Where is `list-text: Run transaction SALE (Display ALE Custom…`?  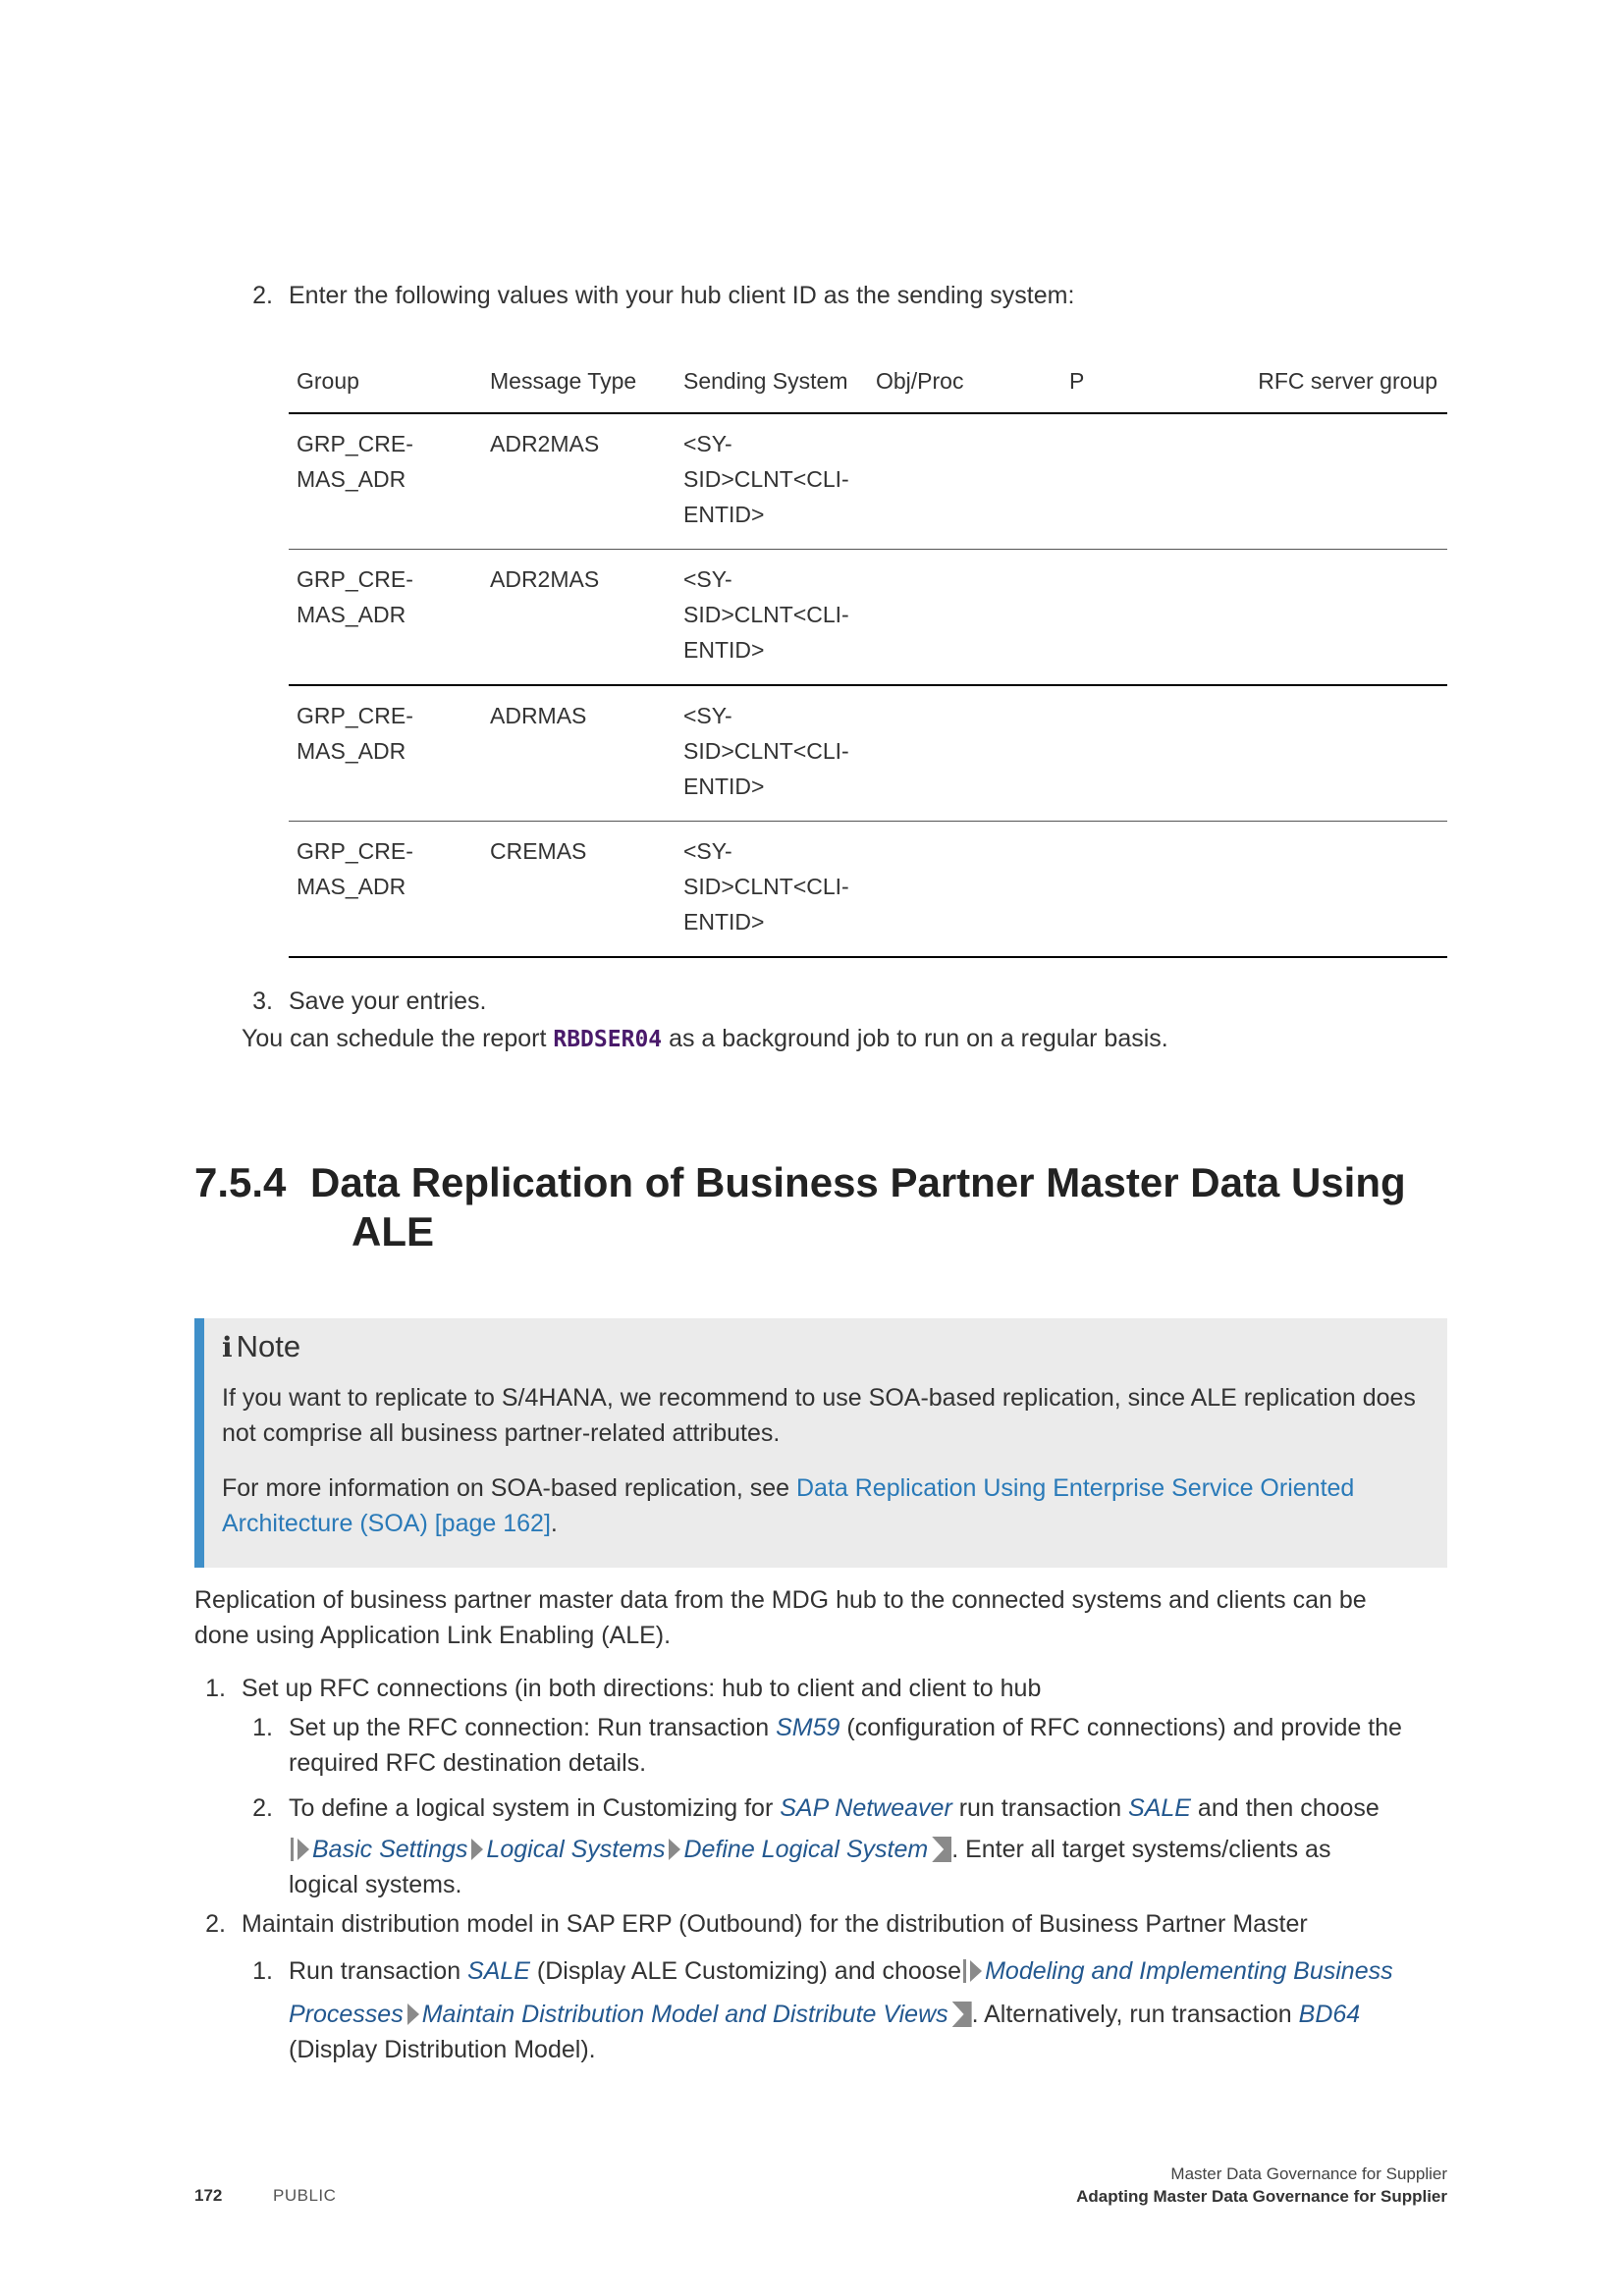
list-text: Run transaction SALE (Display ALE Custom… is located at coordinates (878, 2010).